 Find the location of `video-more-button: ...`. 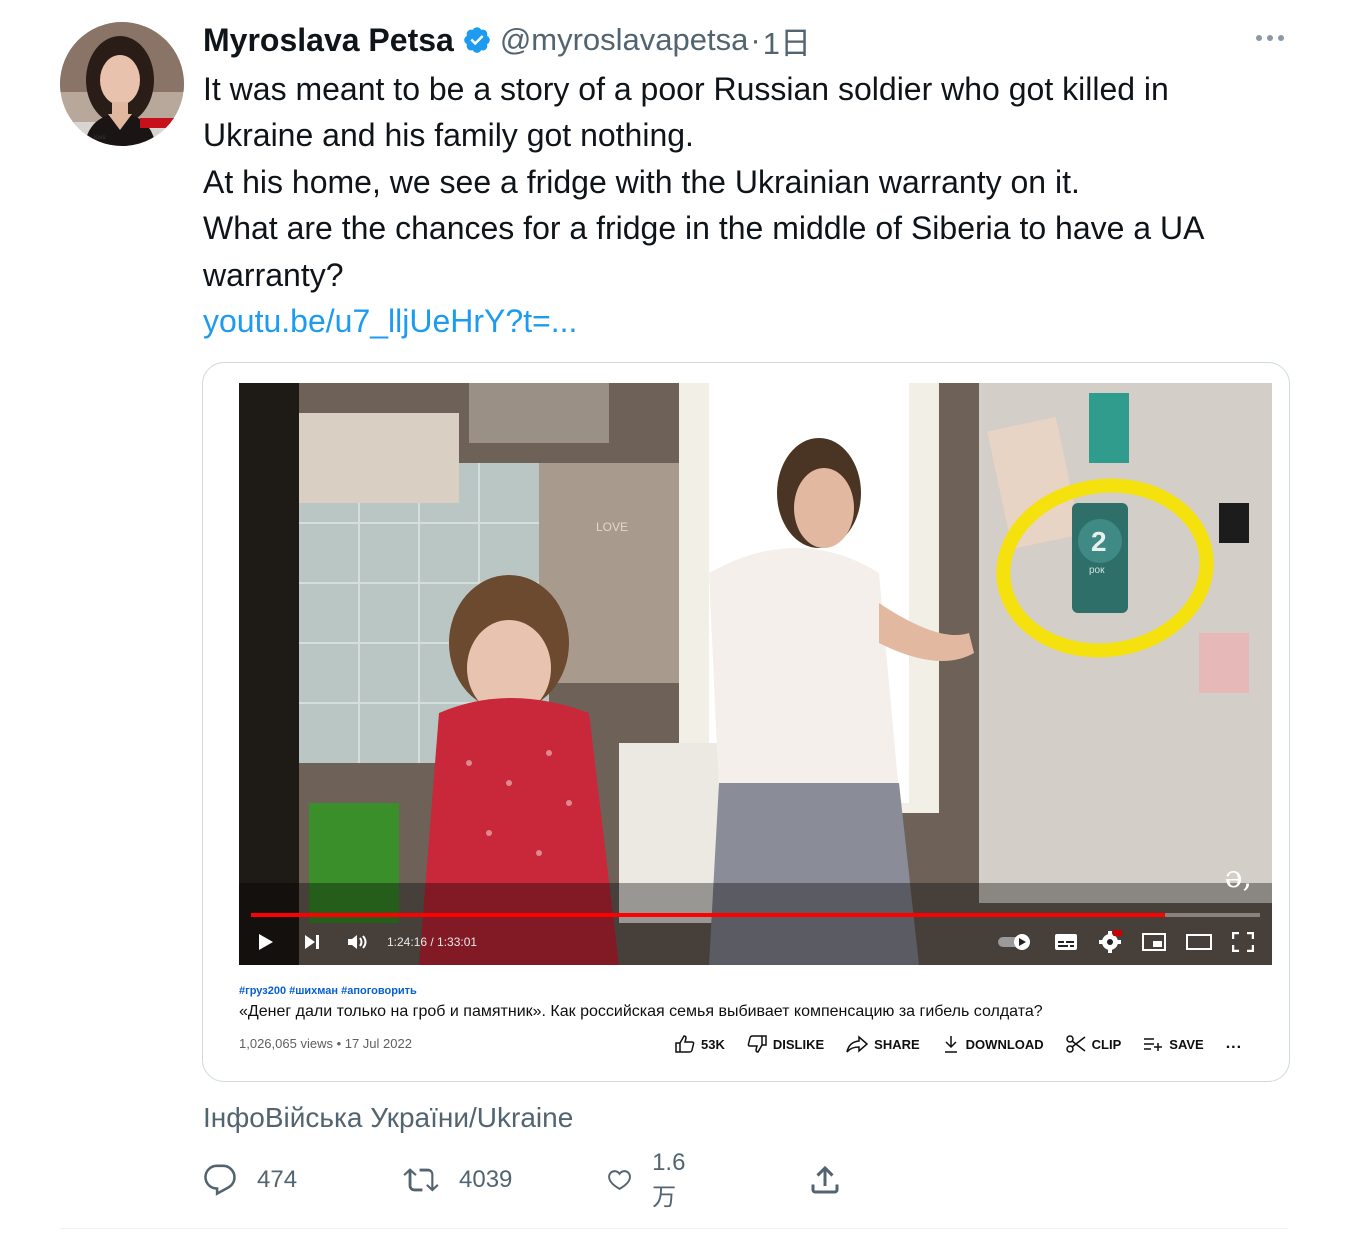

video-more-button: ... is located at coordinates (1234, 1044).